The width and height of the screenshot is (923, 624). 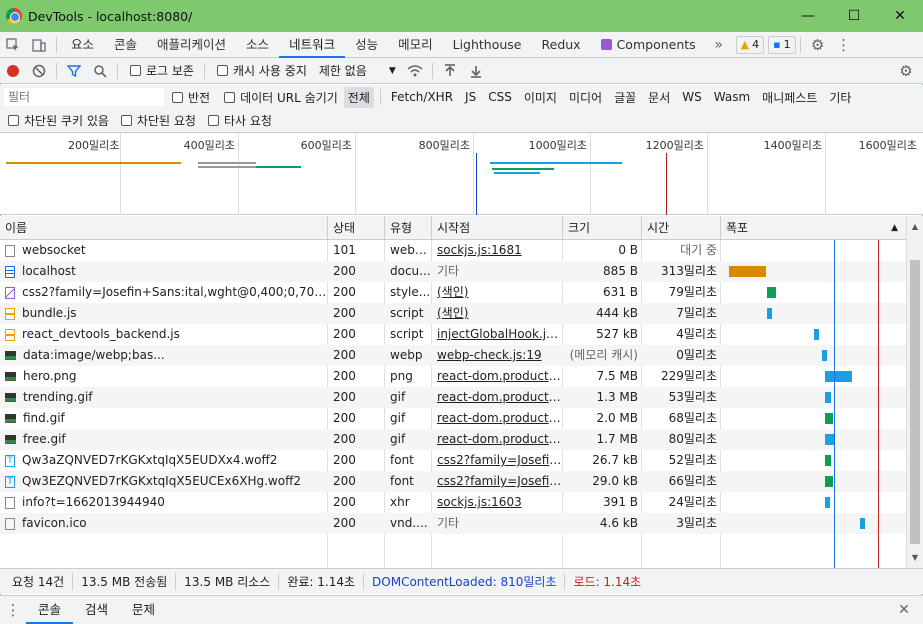 I want to click on drawer-tab-console: 콘솔, so click(x=50, y=610).